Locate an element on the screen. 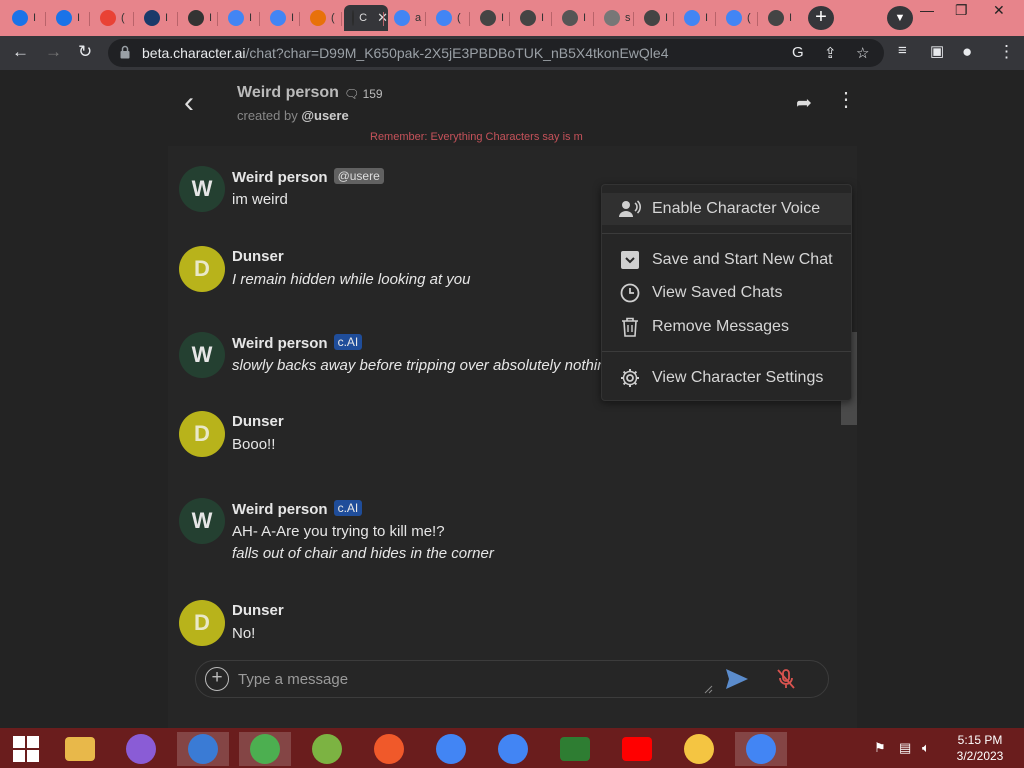 The width and height of the screenshot is (1024, 768). menu-item-enable-voice: Enable Character Voice is located at coordinates (726, 209).